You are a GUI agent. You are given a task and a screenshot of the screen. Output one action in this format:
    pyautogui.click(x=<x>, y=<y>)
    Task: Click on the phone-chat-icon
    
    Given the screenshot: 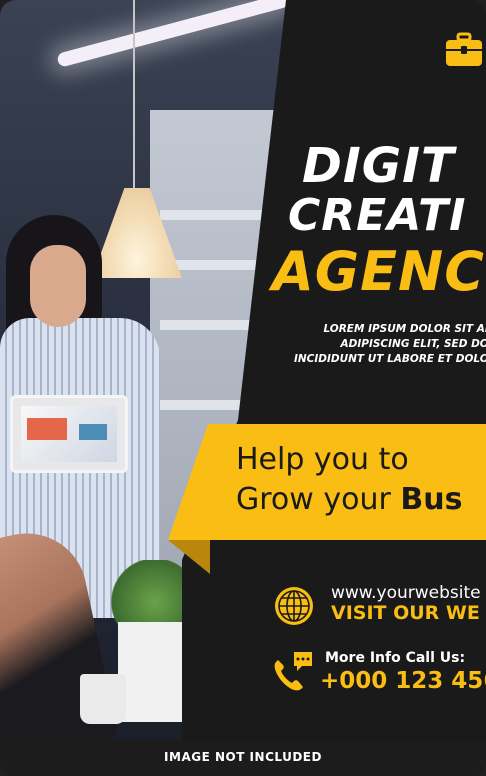 What is the action you would take?
    pyautogui.click(x=293, y=671)
    